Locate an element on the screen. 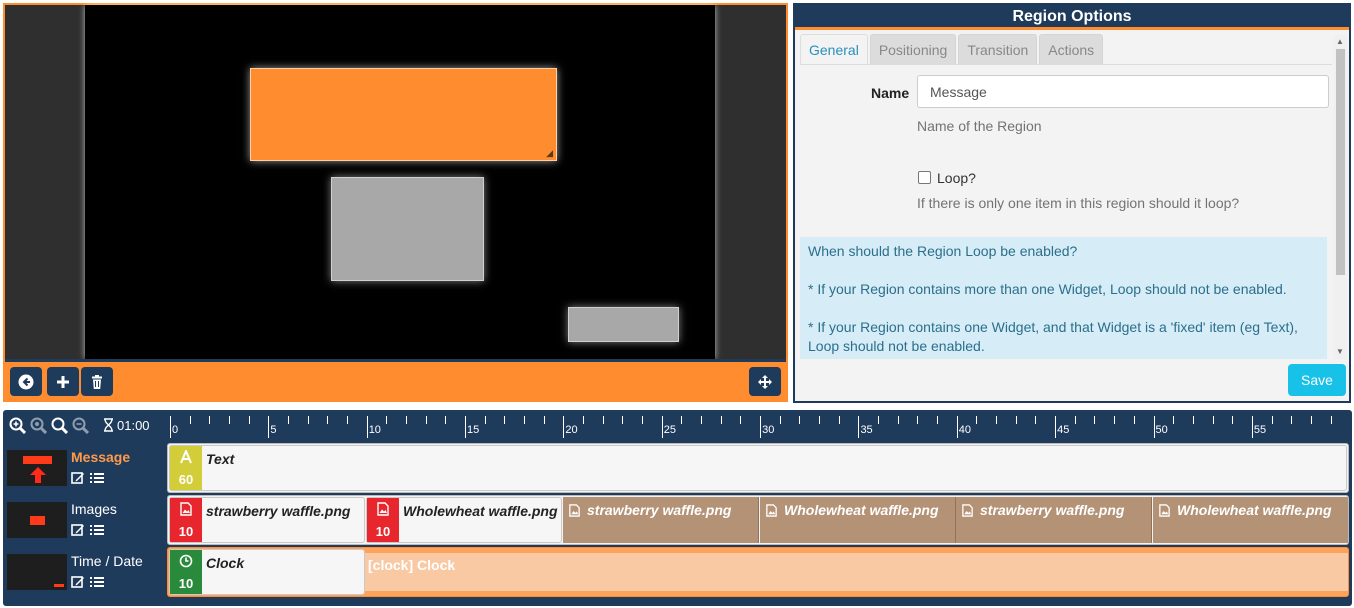 This screenshot has height=608, width=1354. tab-general: General is located at coordinates (834, 49).